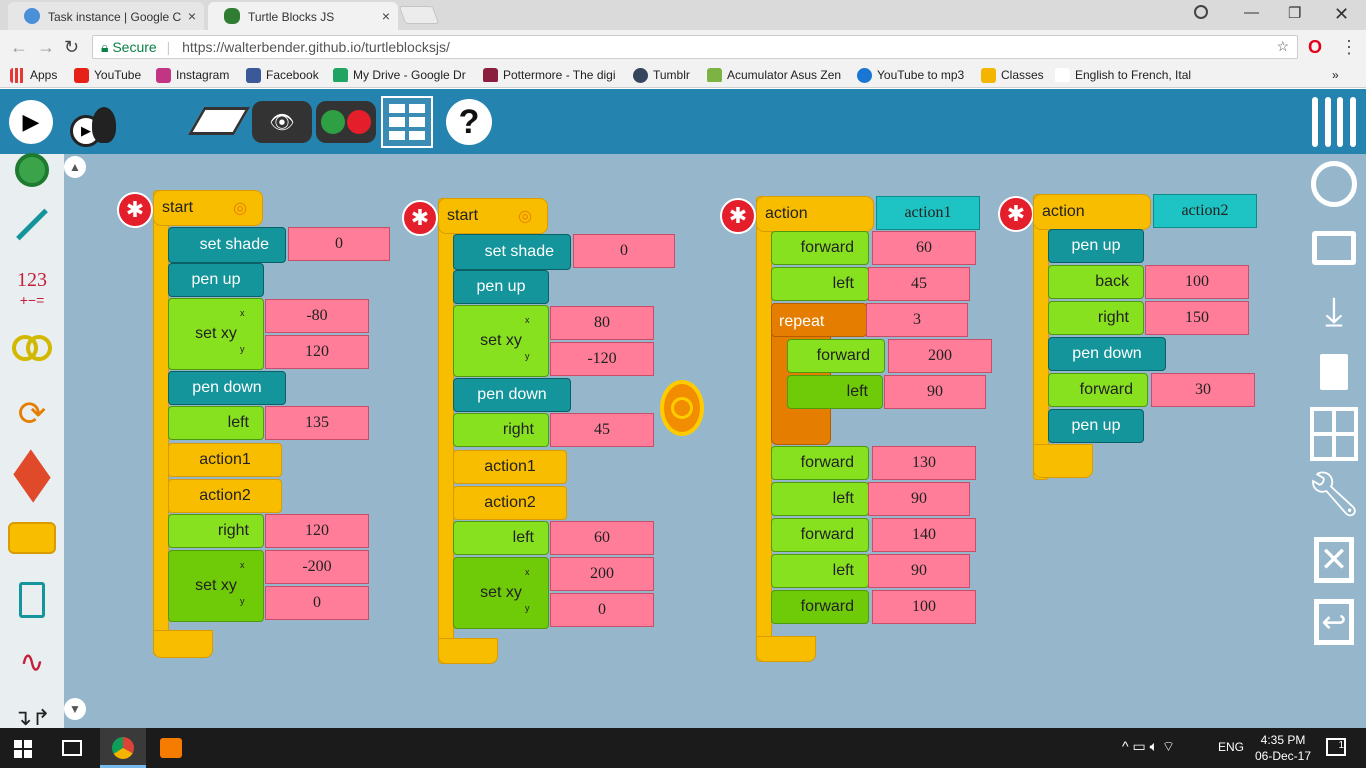 The width and height of the screenshot is (1366, 768). I want to click on bookmark-youtube: YouTube, so click(107, 75).